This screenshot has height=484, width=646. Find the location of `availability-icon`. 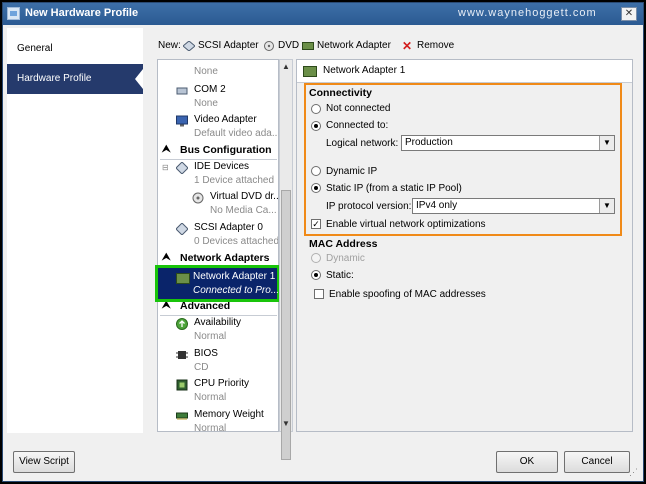

availability-icon is located at coordinates (182, 324).